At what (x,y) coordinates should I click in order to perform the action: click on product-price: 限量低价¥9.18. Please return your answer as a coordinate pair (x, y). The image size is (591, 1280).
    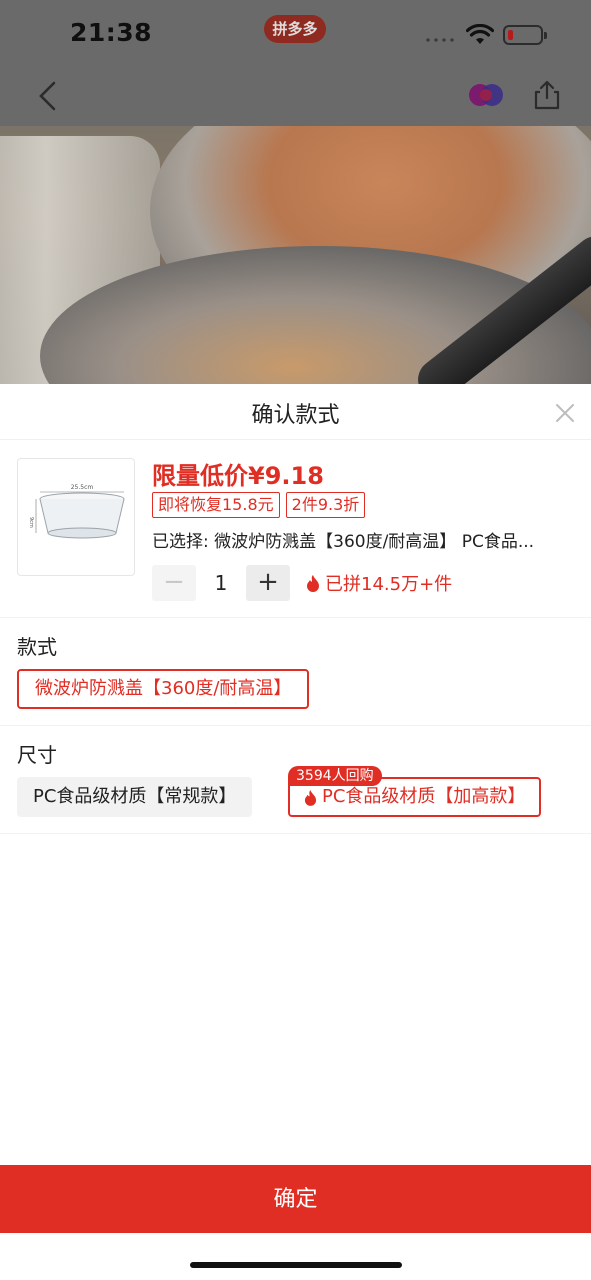
    Looking at the image, I should click on (238, 476).